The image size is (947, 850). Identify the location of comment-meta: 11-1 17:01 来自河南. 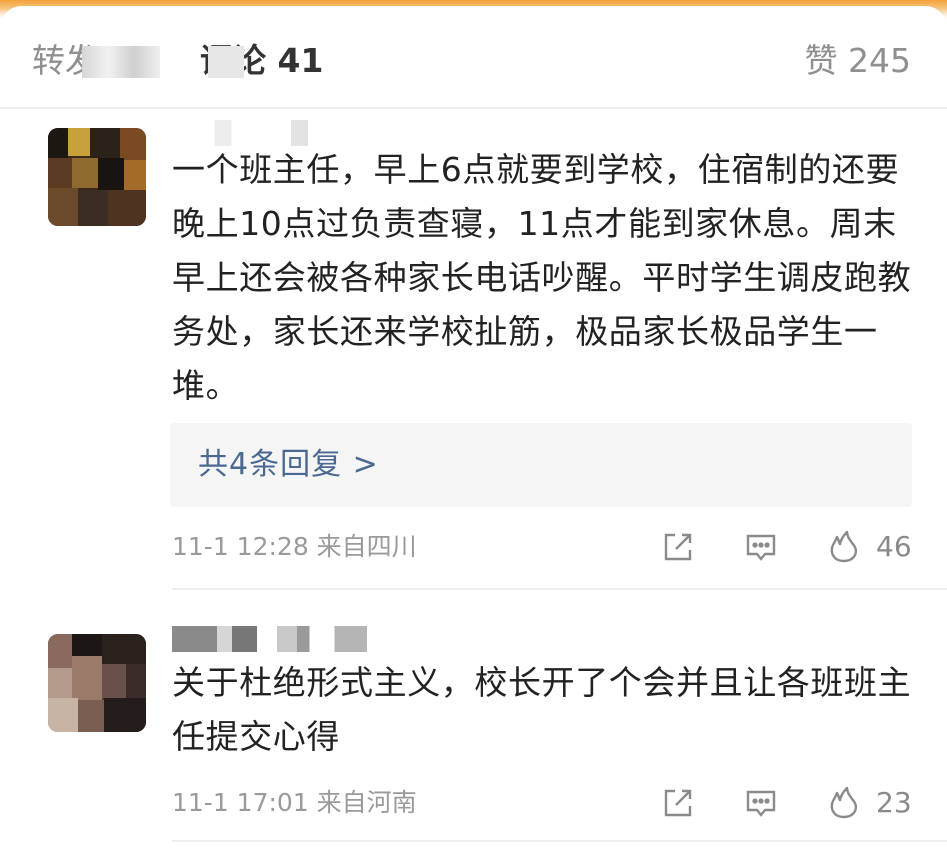
(294, 802).